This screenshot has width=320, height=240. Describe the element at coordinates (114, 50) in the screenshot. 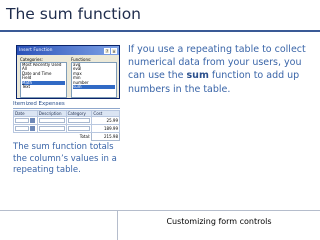

I see `close-button: ×` at that location.